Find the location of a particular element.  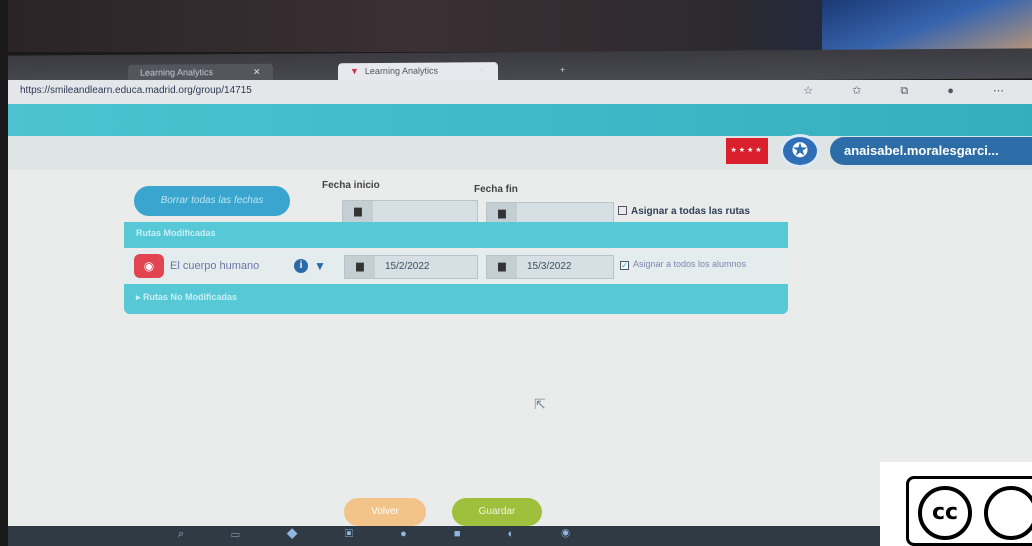

assign-all-students-checkbox: ✓ Asignar a todos los alumnos is located at coordinates (700, 264).